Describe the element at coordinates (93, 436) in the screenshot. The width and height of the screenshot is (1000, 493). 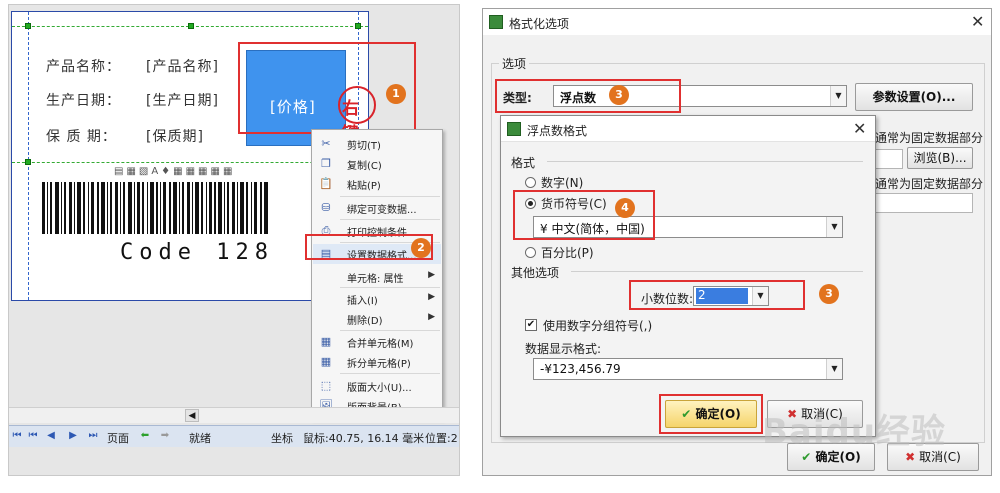
I see `last-page-icon: ⏭` at that location.